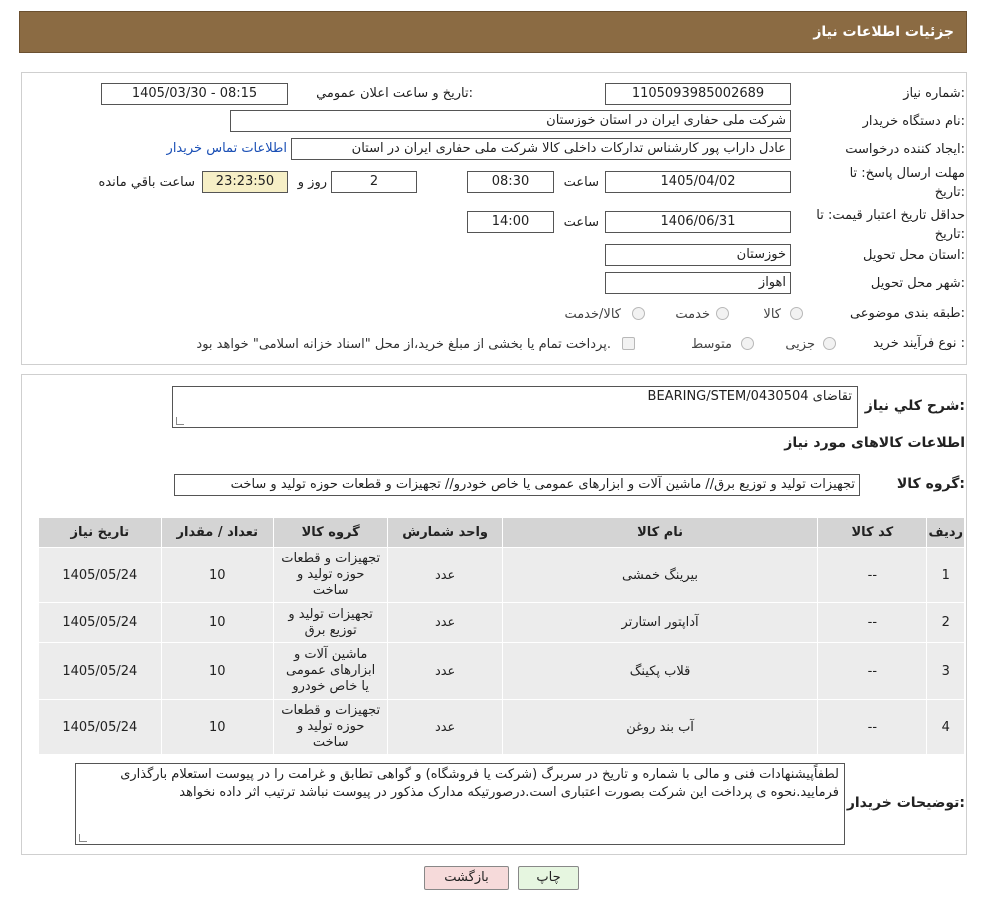  Describe the element at coordinates (907, 183) in the screenshot. I see `deadline-label: مهلت ارسال پاسخ: تا تاریخ:` at that location.